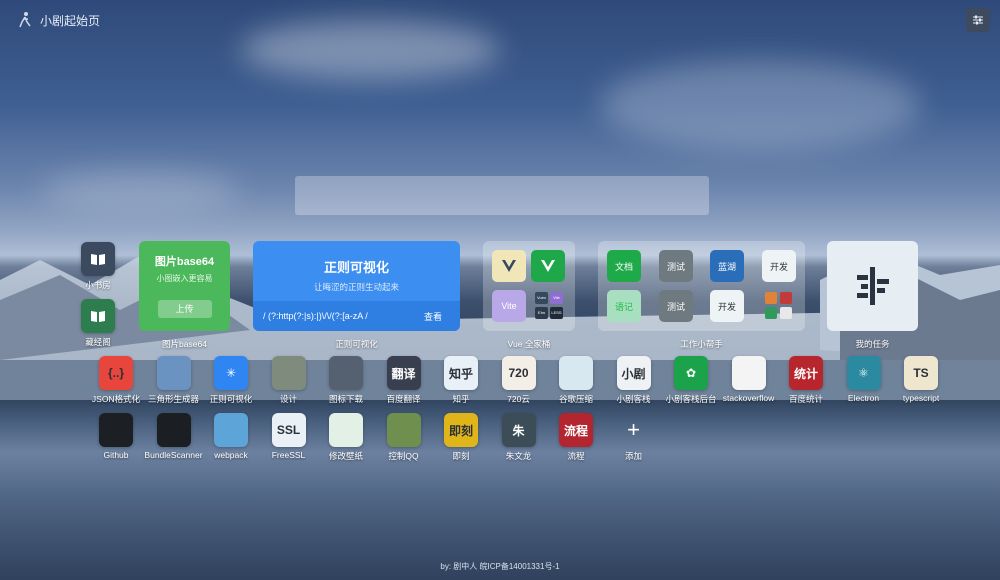 The image size is (1000, 580). Describe the element at coordinates (727, 266) in the screenshot. I see `lanhu-shortcut: 蓝湖` at that location.